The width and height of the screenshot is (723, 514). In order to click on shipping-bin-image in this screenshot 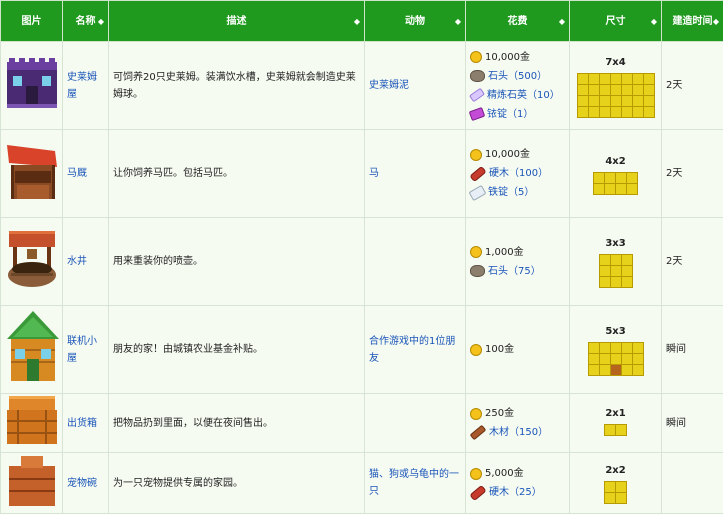, I will do `click(32, 420)`.